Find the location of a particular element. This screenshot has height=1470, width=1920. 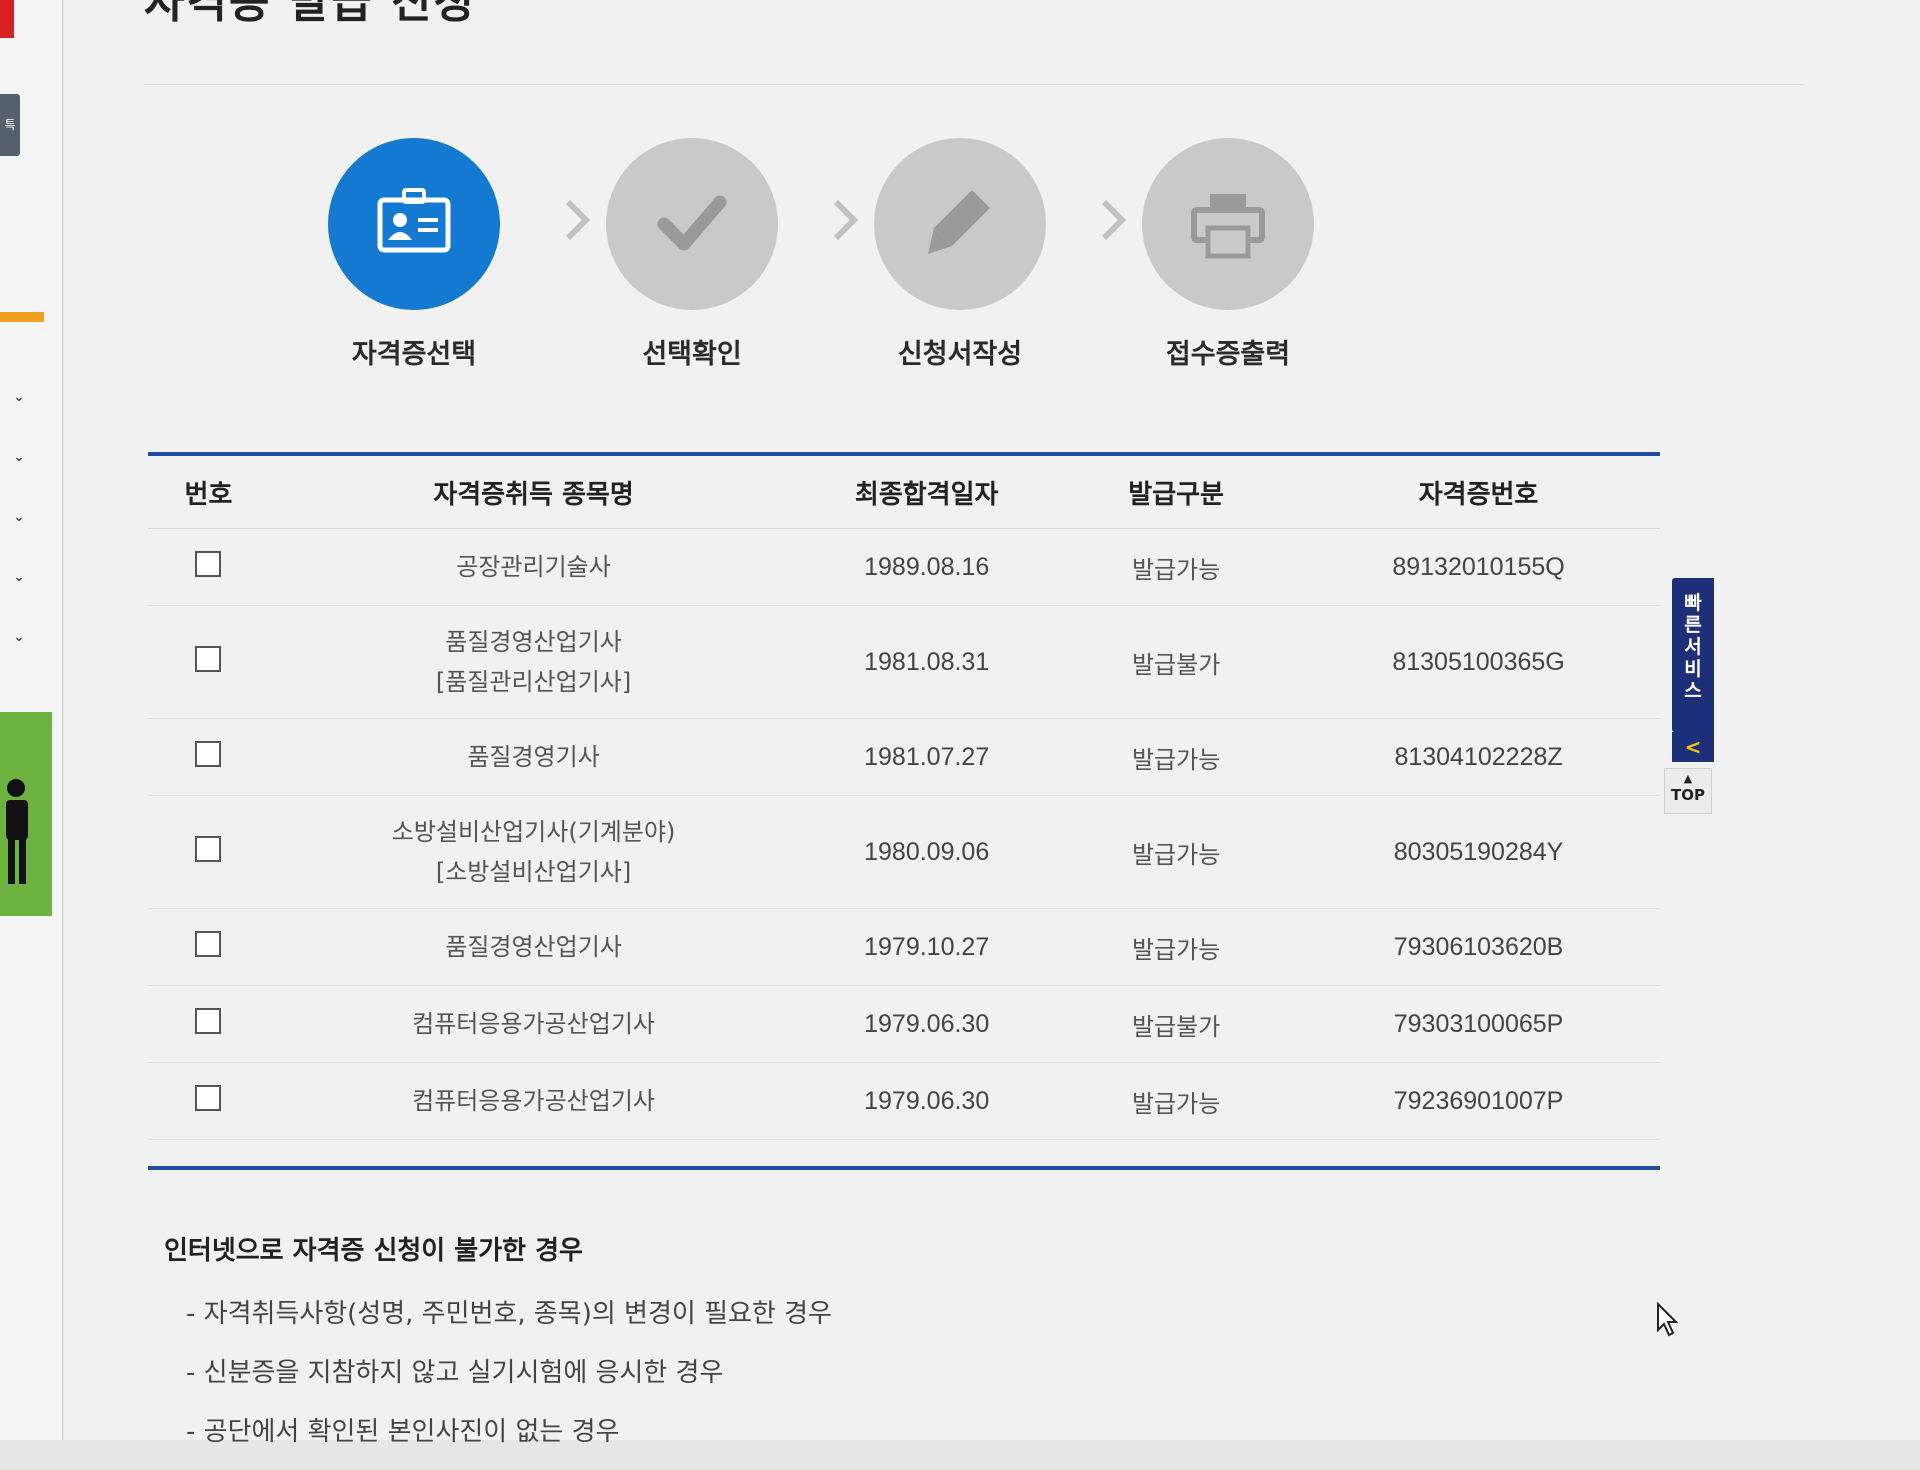

sidebar-red-marker is located at coordinates (7, 19).